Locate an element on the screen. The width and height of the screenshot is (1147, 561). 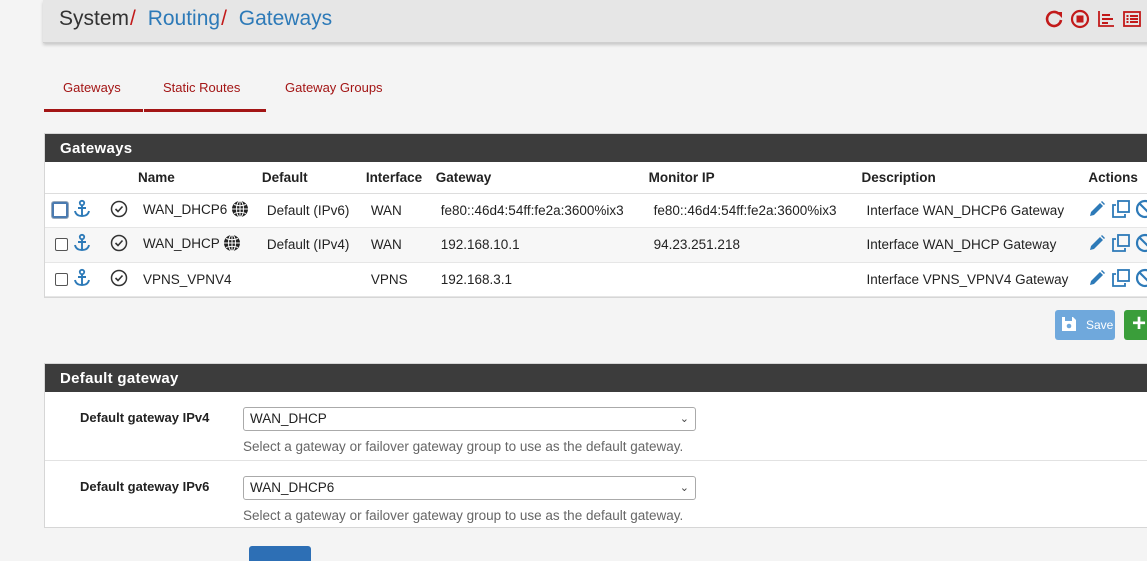
gateway-address: 192.168.3.1 is located at coordinates (537, 279).